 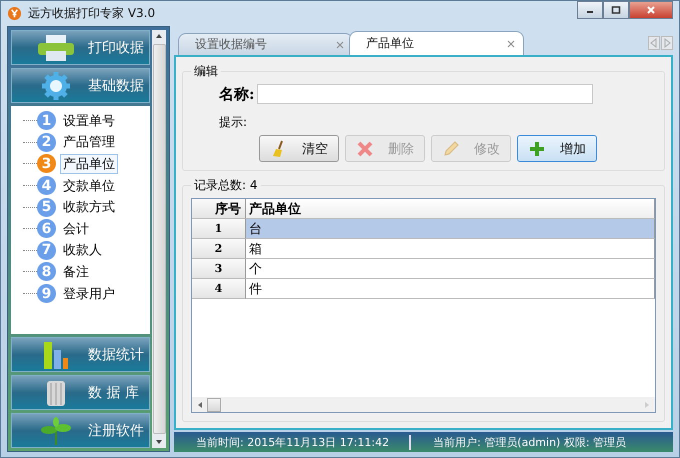 What do you see at coordinates (225, 185) in the screenshot?
I see `group-title: 记录总数: 4` at bounding box center [225, 185].